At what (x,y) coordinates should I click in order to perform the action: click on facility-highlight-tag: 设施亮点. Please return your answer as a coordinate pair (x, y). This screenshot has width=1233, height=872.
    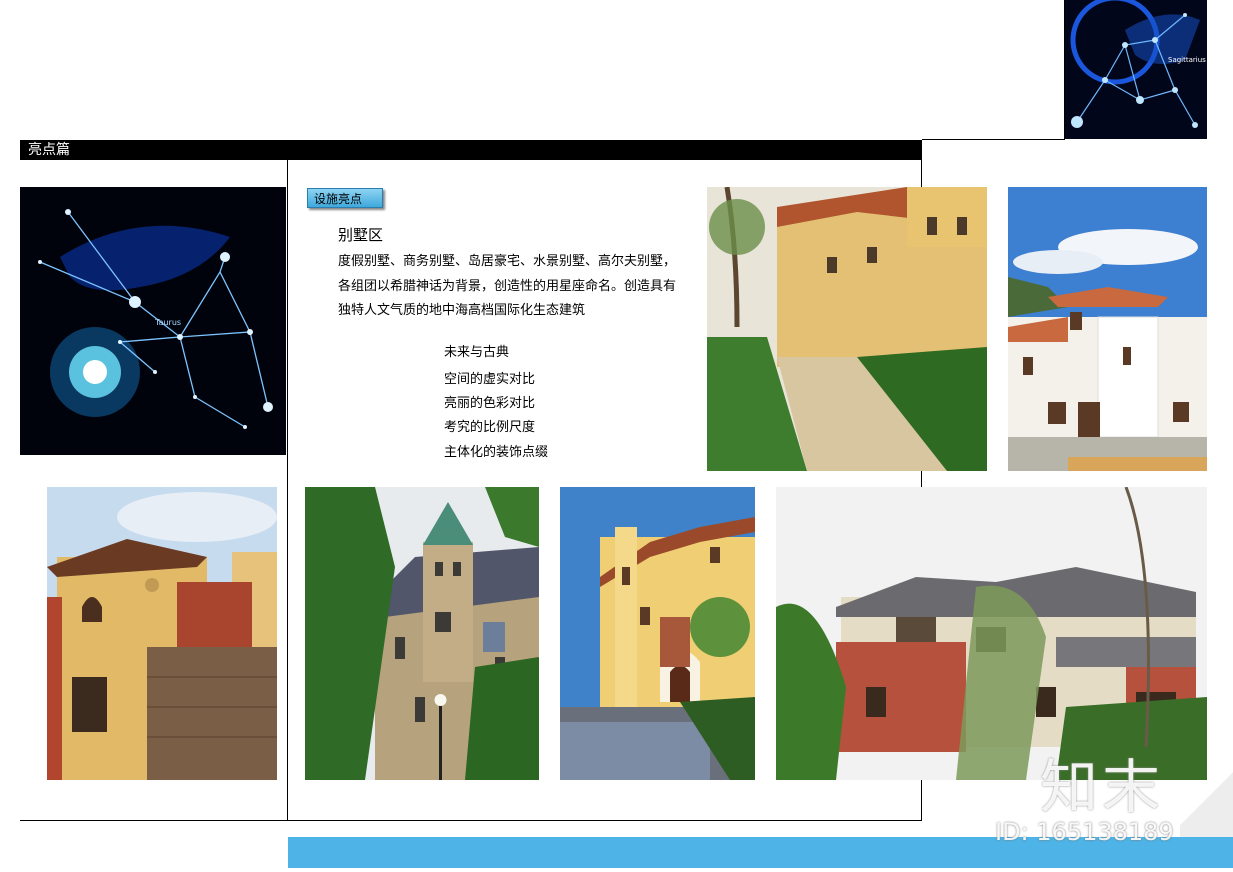
    Looking at the image, I should click on (345, 198).